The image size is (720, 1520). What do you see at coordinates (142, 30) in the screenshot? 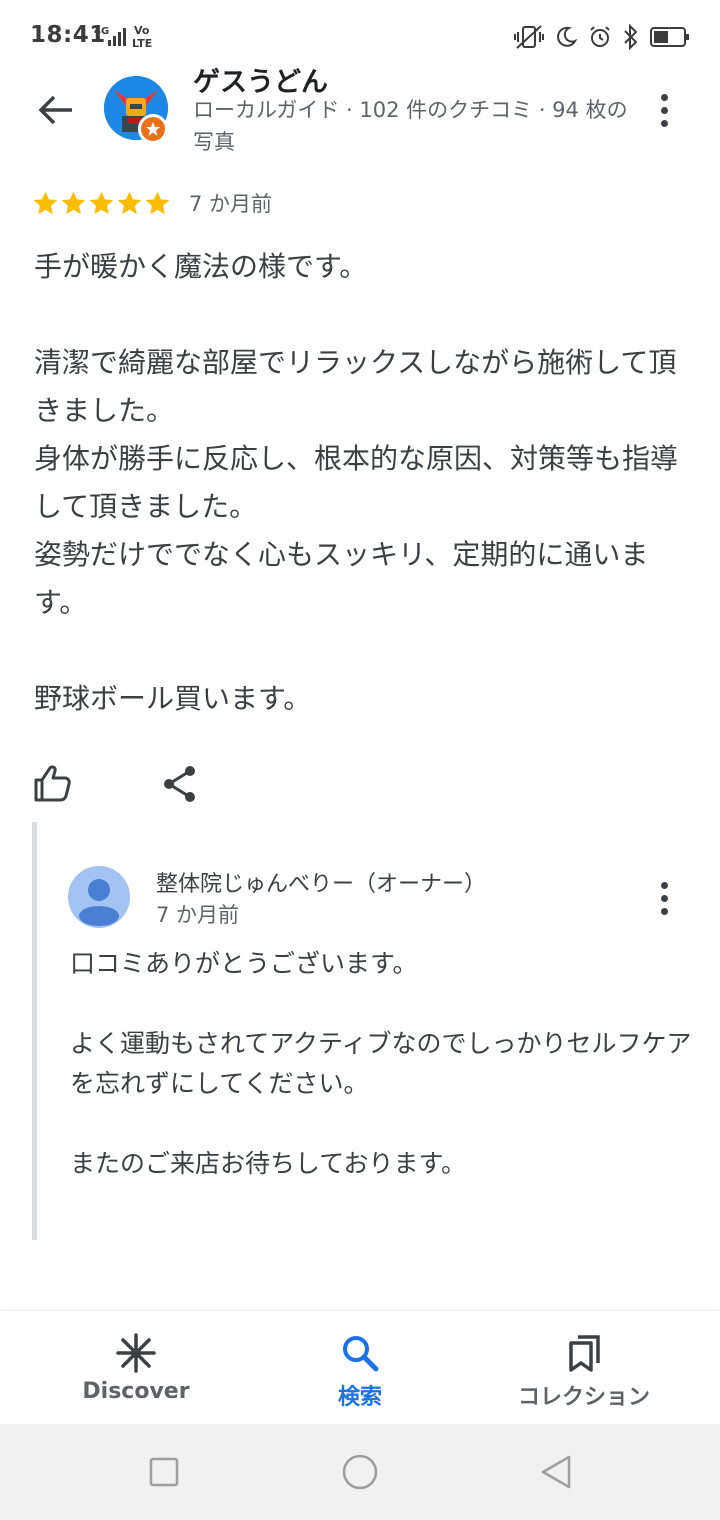
I see `svg-text: Vo` at bounding box center [142, 30].